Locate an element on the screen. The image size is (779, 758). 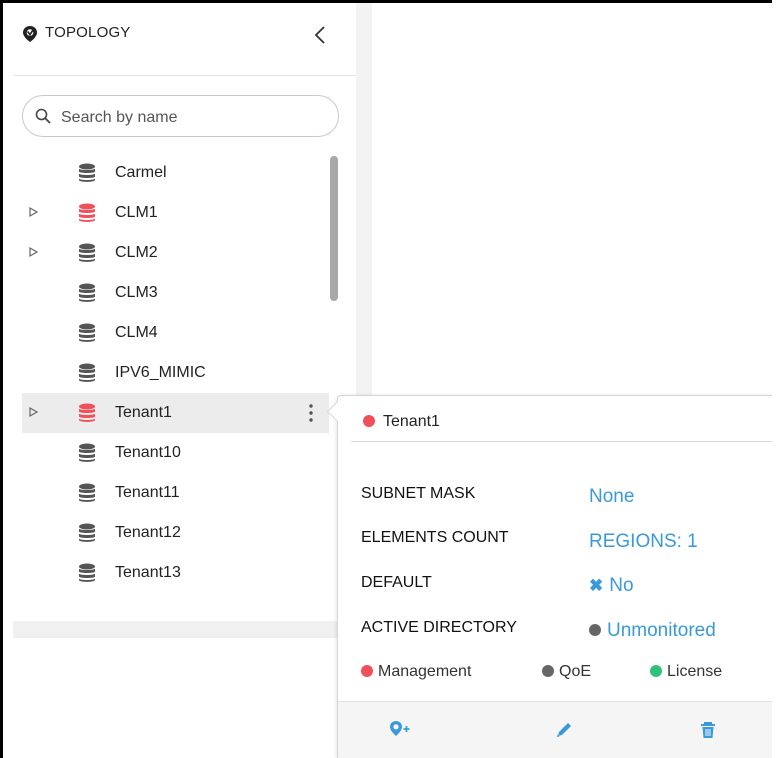
unmonitored-dot is located at coordinates (595, 630).